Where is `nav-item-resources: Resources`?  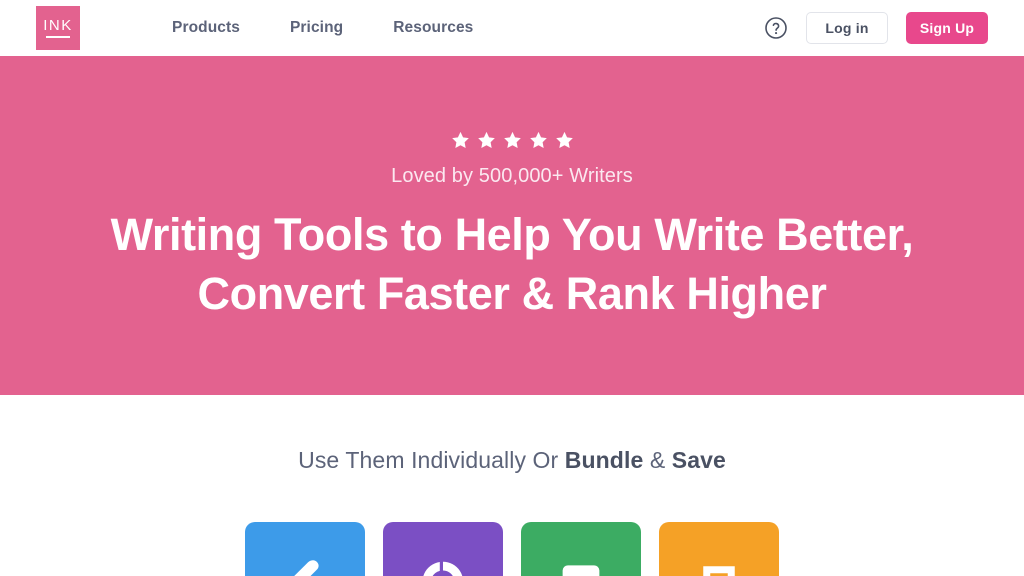 nav-item-resources: Resources is located at coordinates (433, 28).